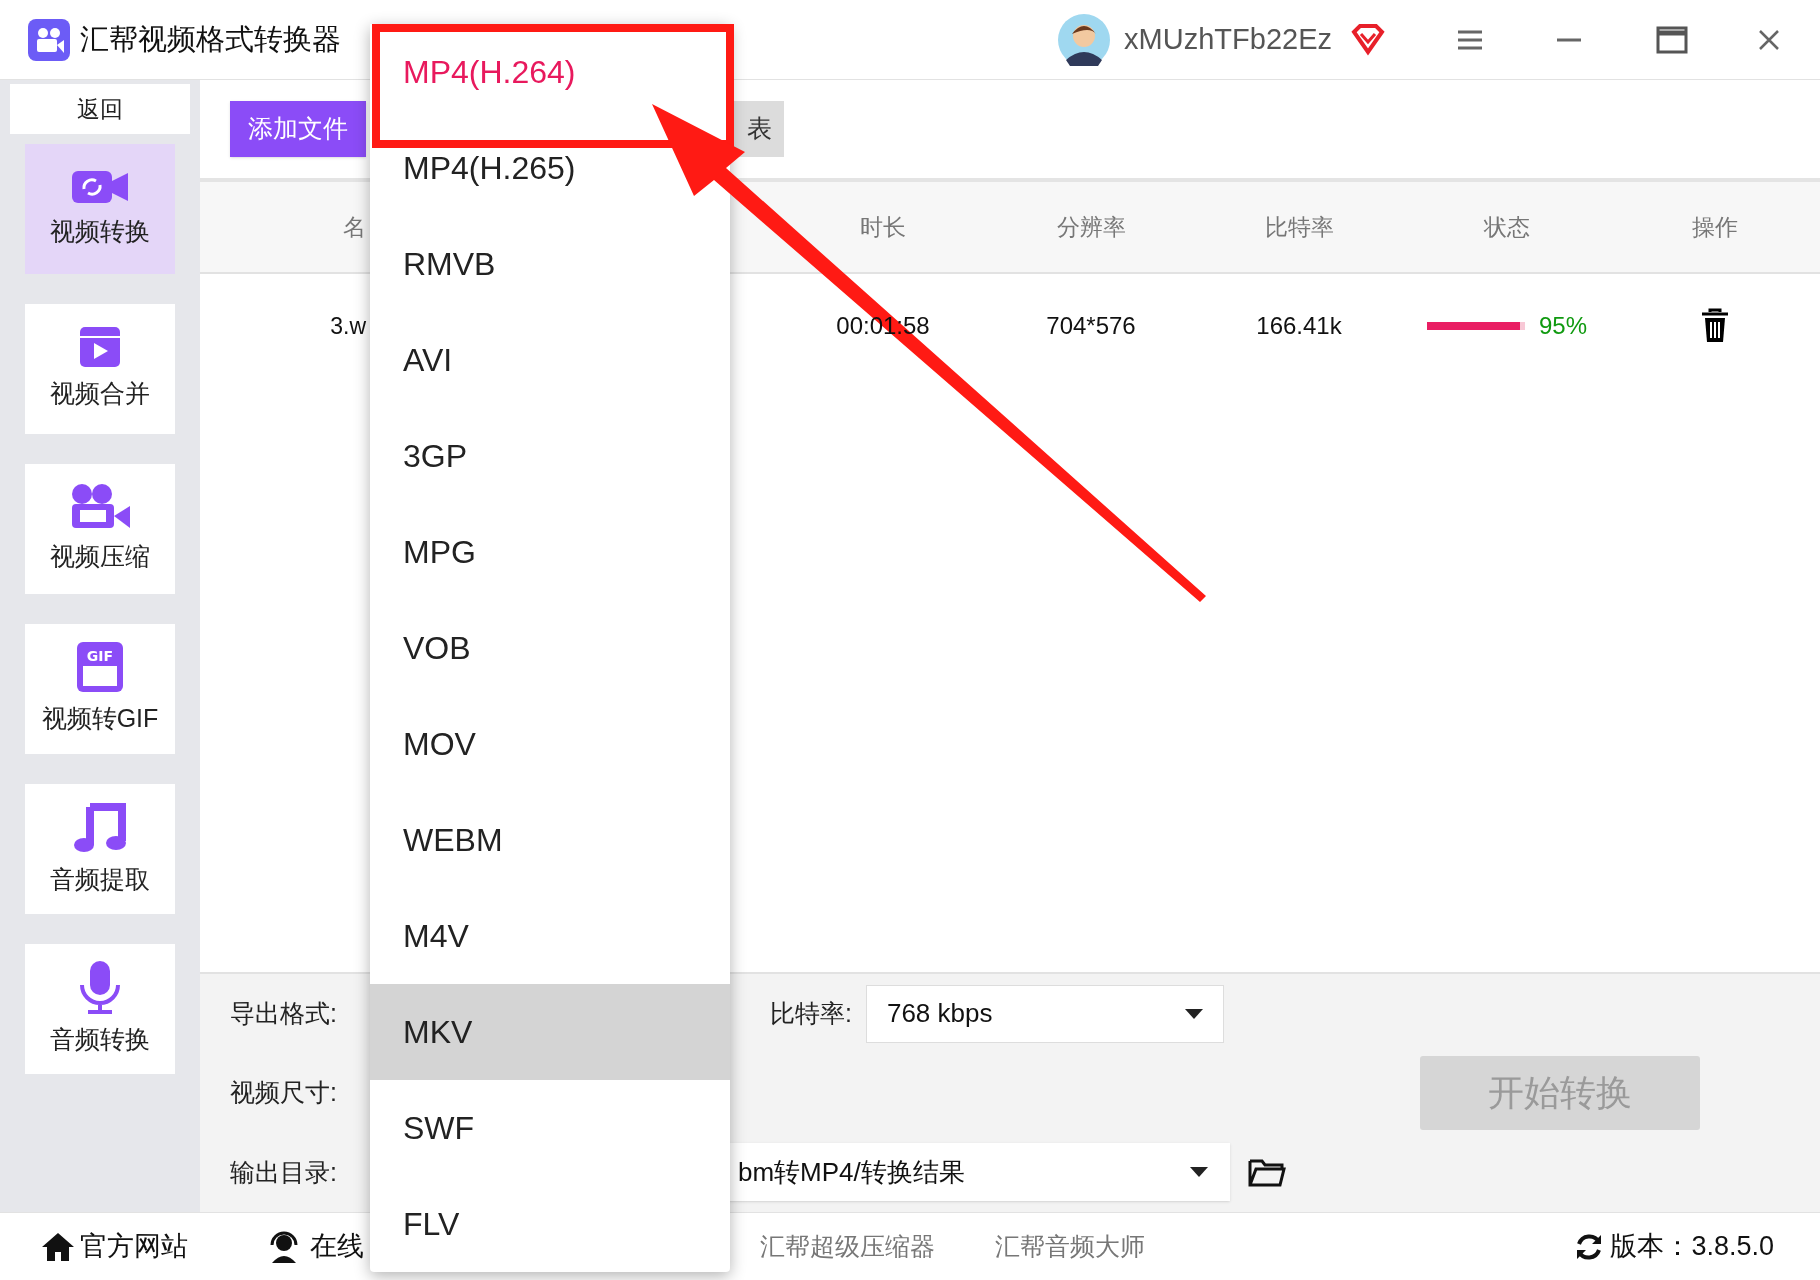 The width and height of the screenshot is (1820, 1280). Describe the element at coordinates (847, 1246) in the screenshot. I see `footer-link: 汇帮超级压缩器` at that location.